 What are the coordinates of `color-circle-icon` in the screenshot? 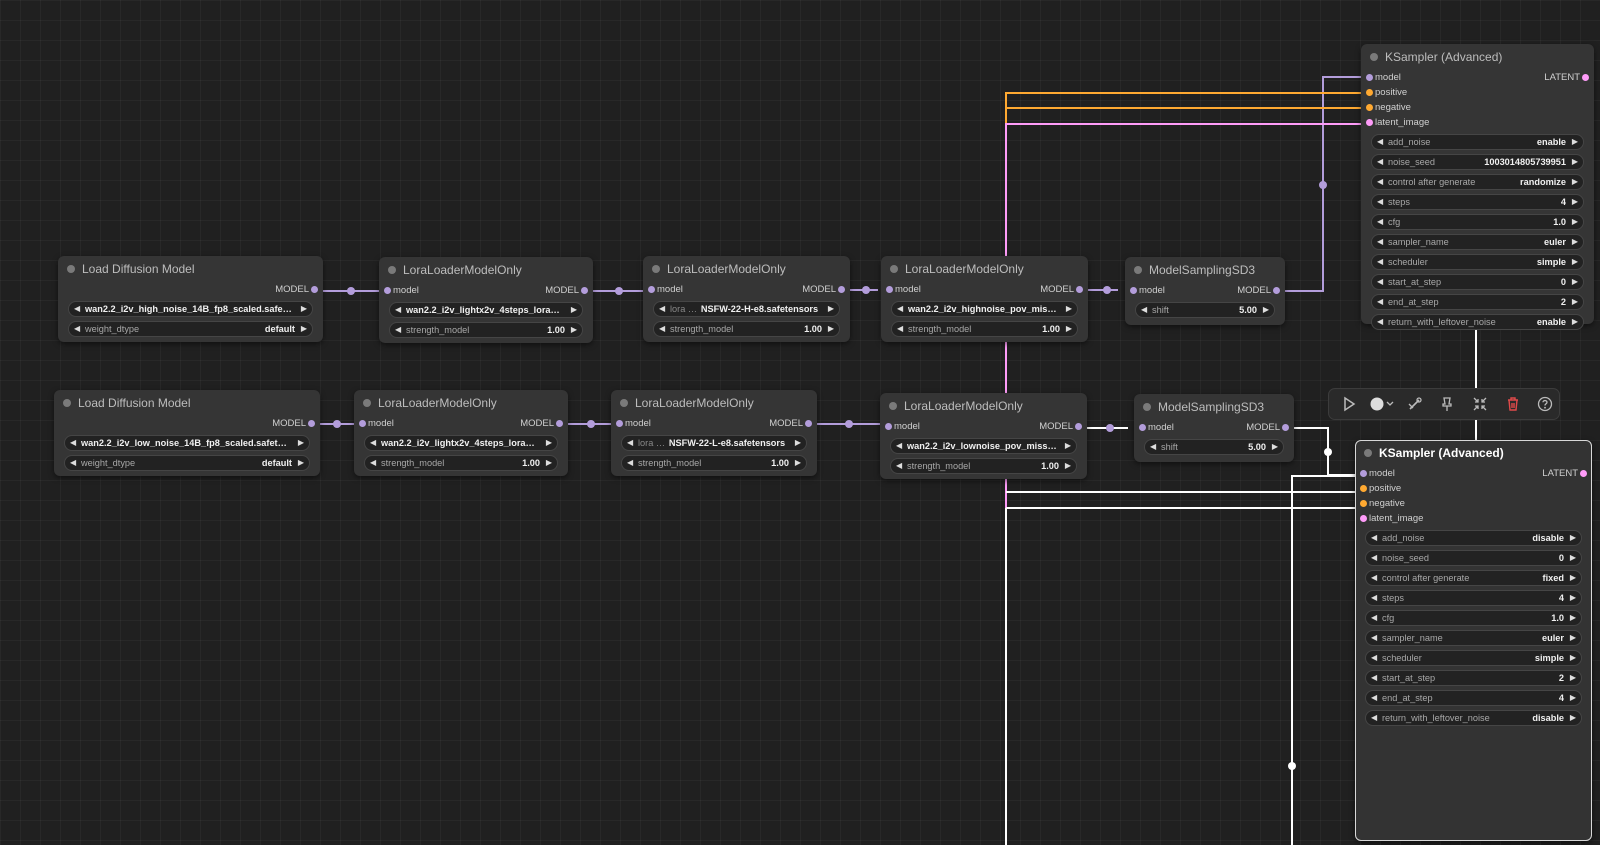 It's located at (1382, 404).